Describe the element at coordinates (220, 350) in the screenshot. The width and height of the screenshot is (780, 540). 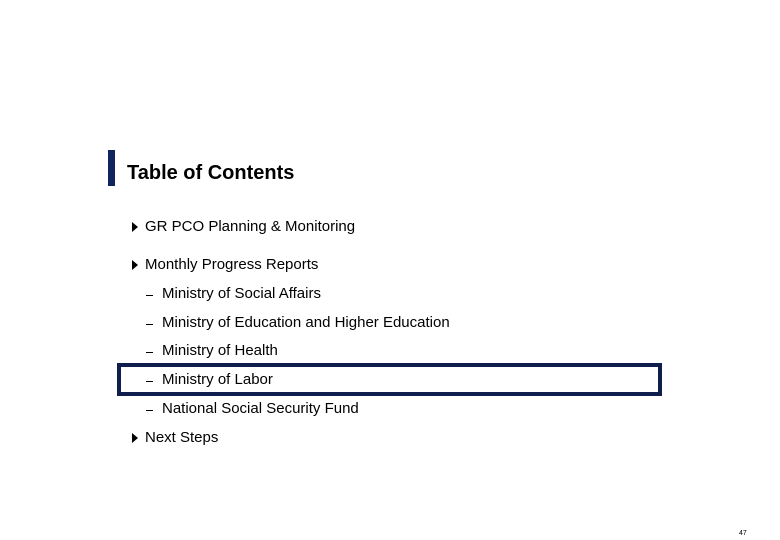
I see `toc-subitem-label: Ministry of Health` at that location.